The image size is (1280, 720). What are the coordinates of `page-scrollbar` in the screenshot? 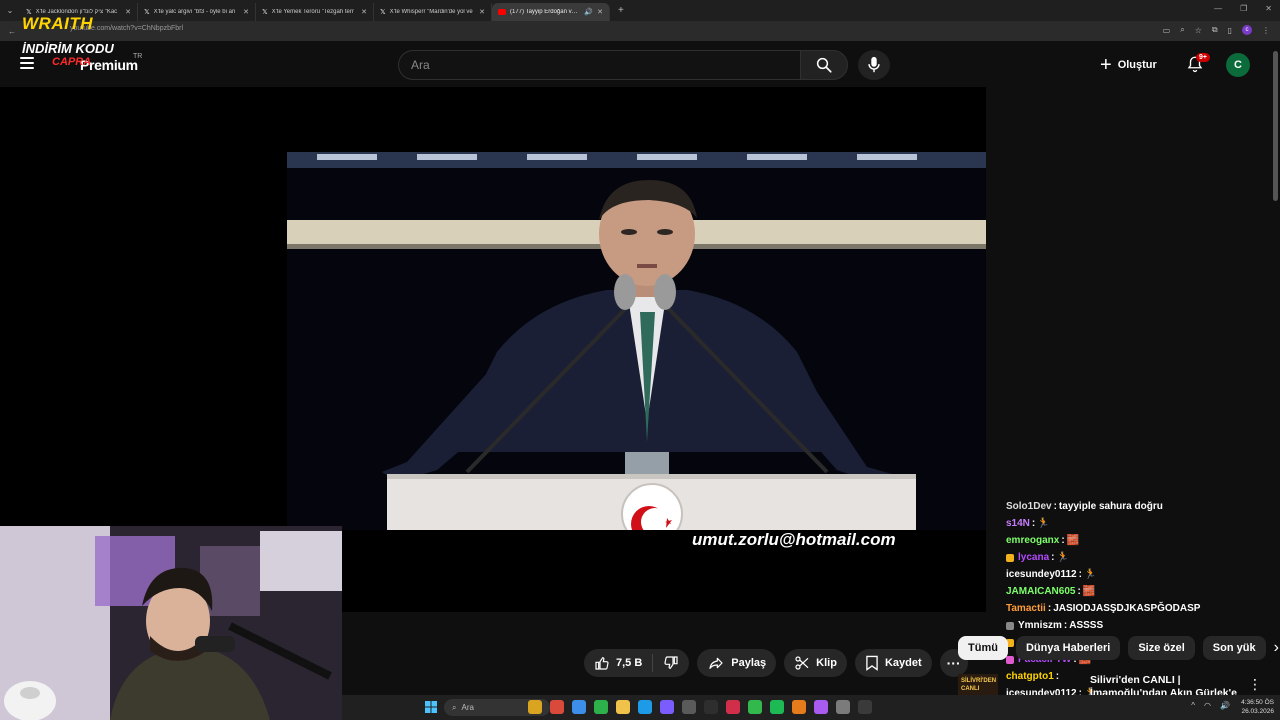 It's located at (1275, 126).